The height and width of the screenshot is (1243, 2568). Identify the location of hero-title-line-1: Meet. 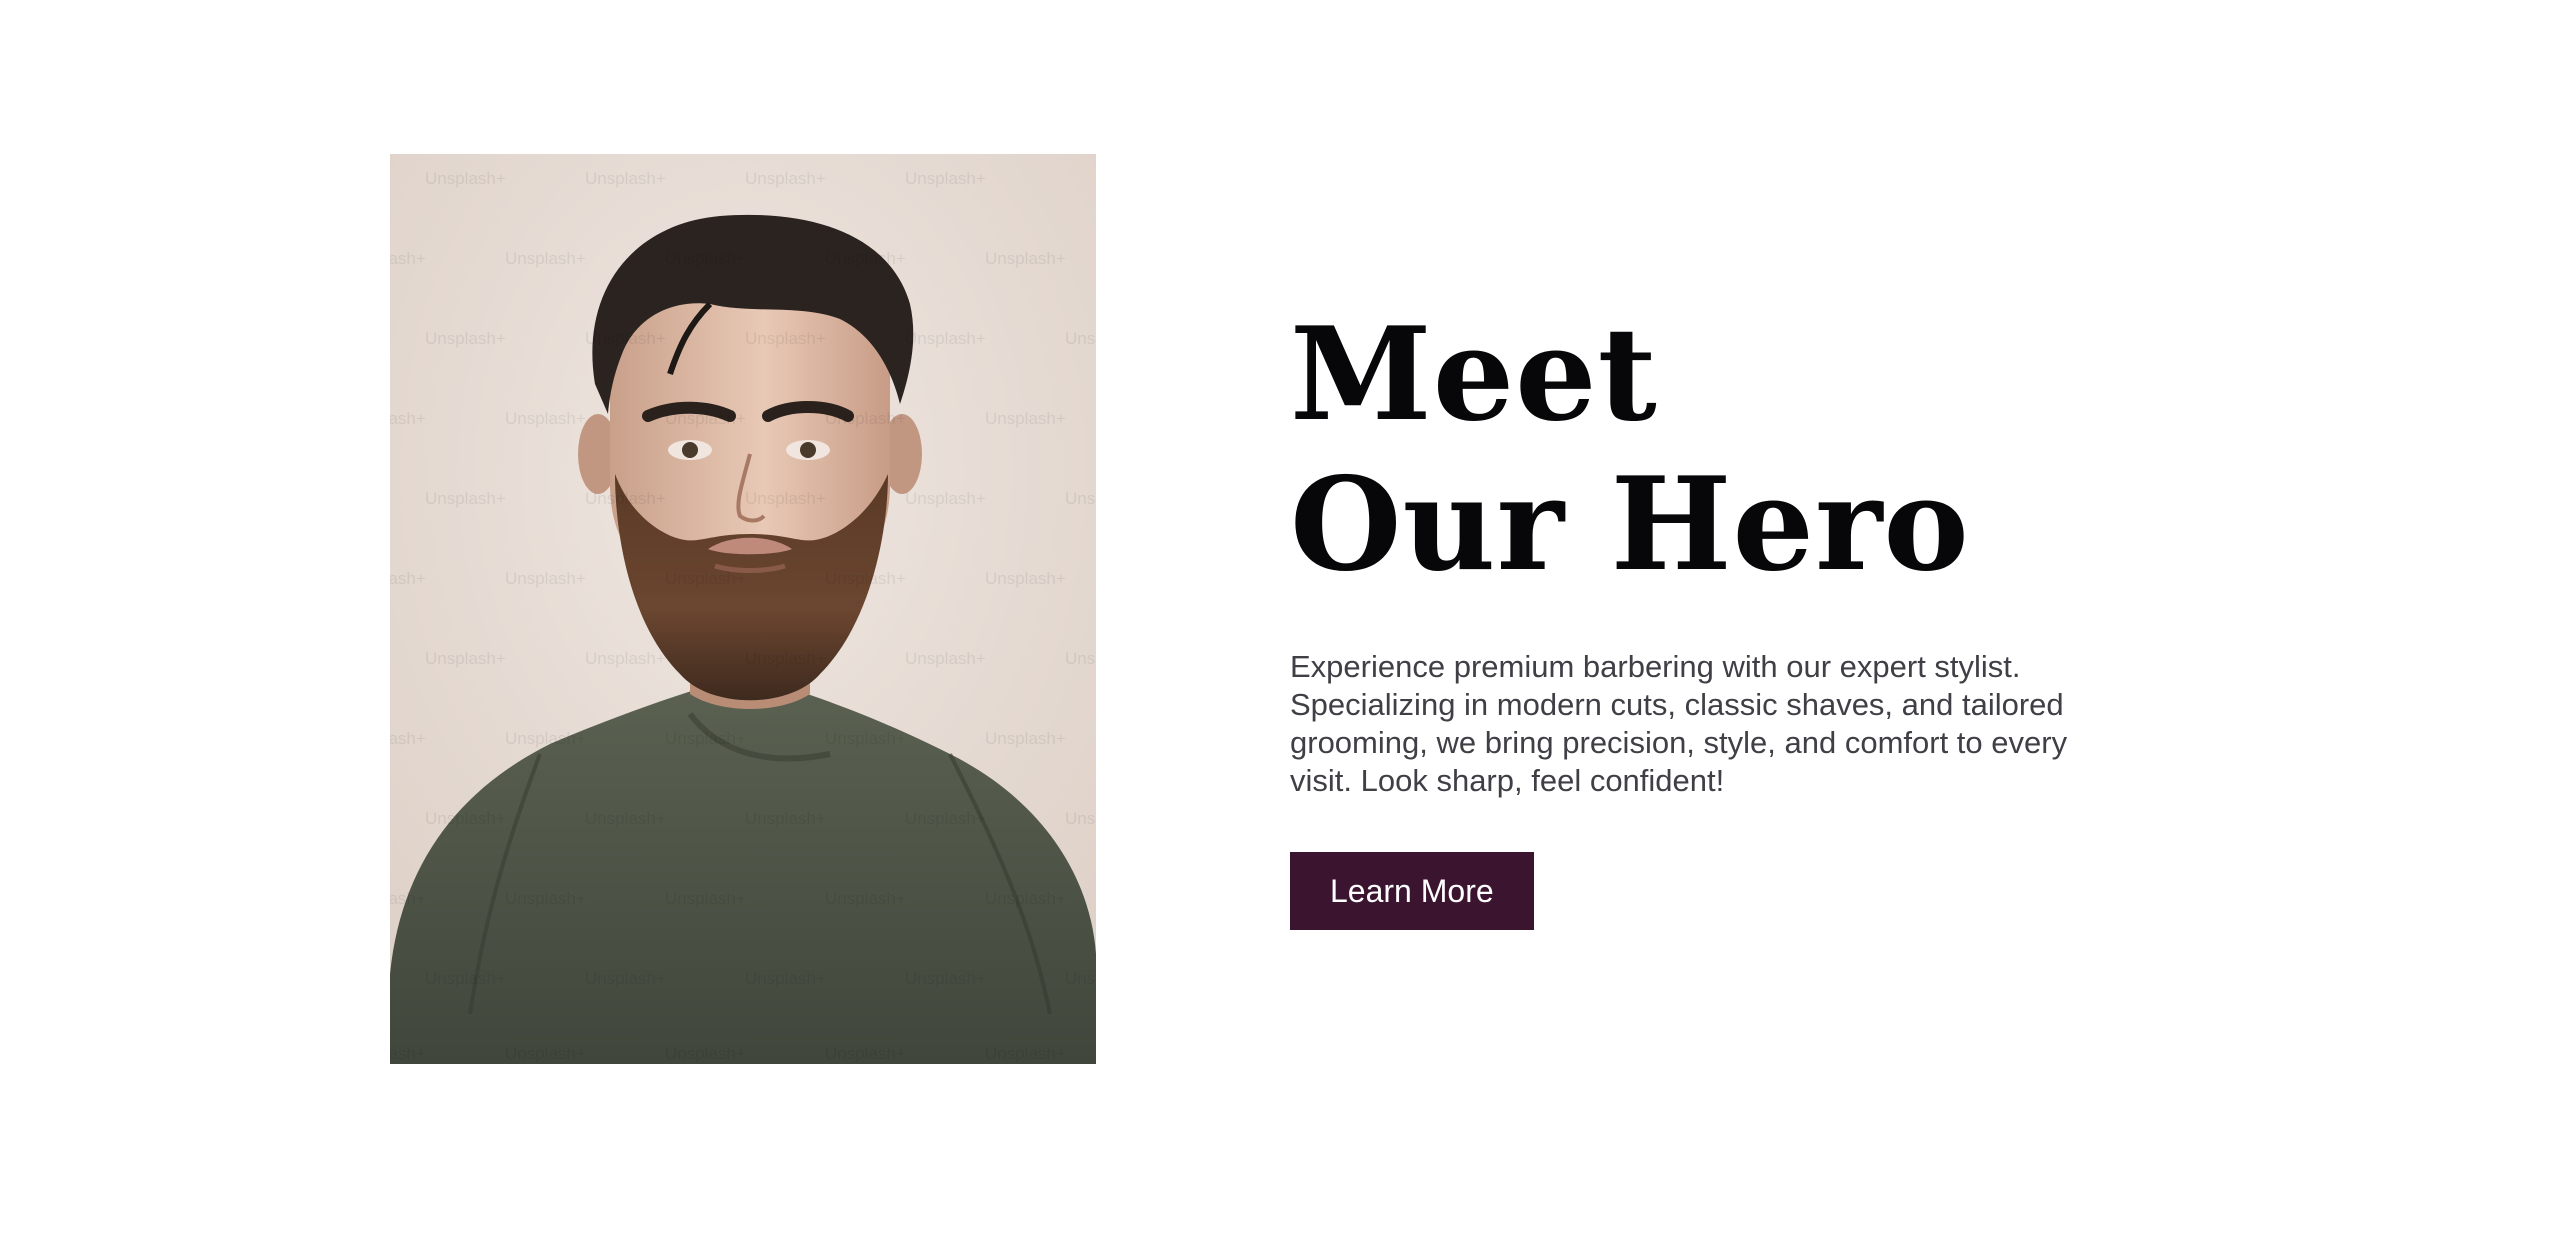
(1474, 375).